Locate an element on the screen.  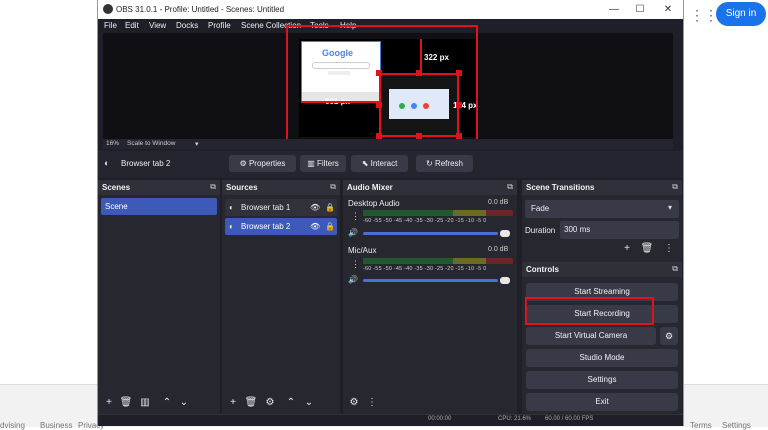
transition-value: Fade is located at coordinates (540, 208).